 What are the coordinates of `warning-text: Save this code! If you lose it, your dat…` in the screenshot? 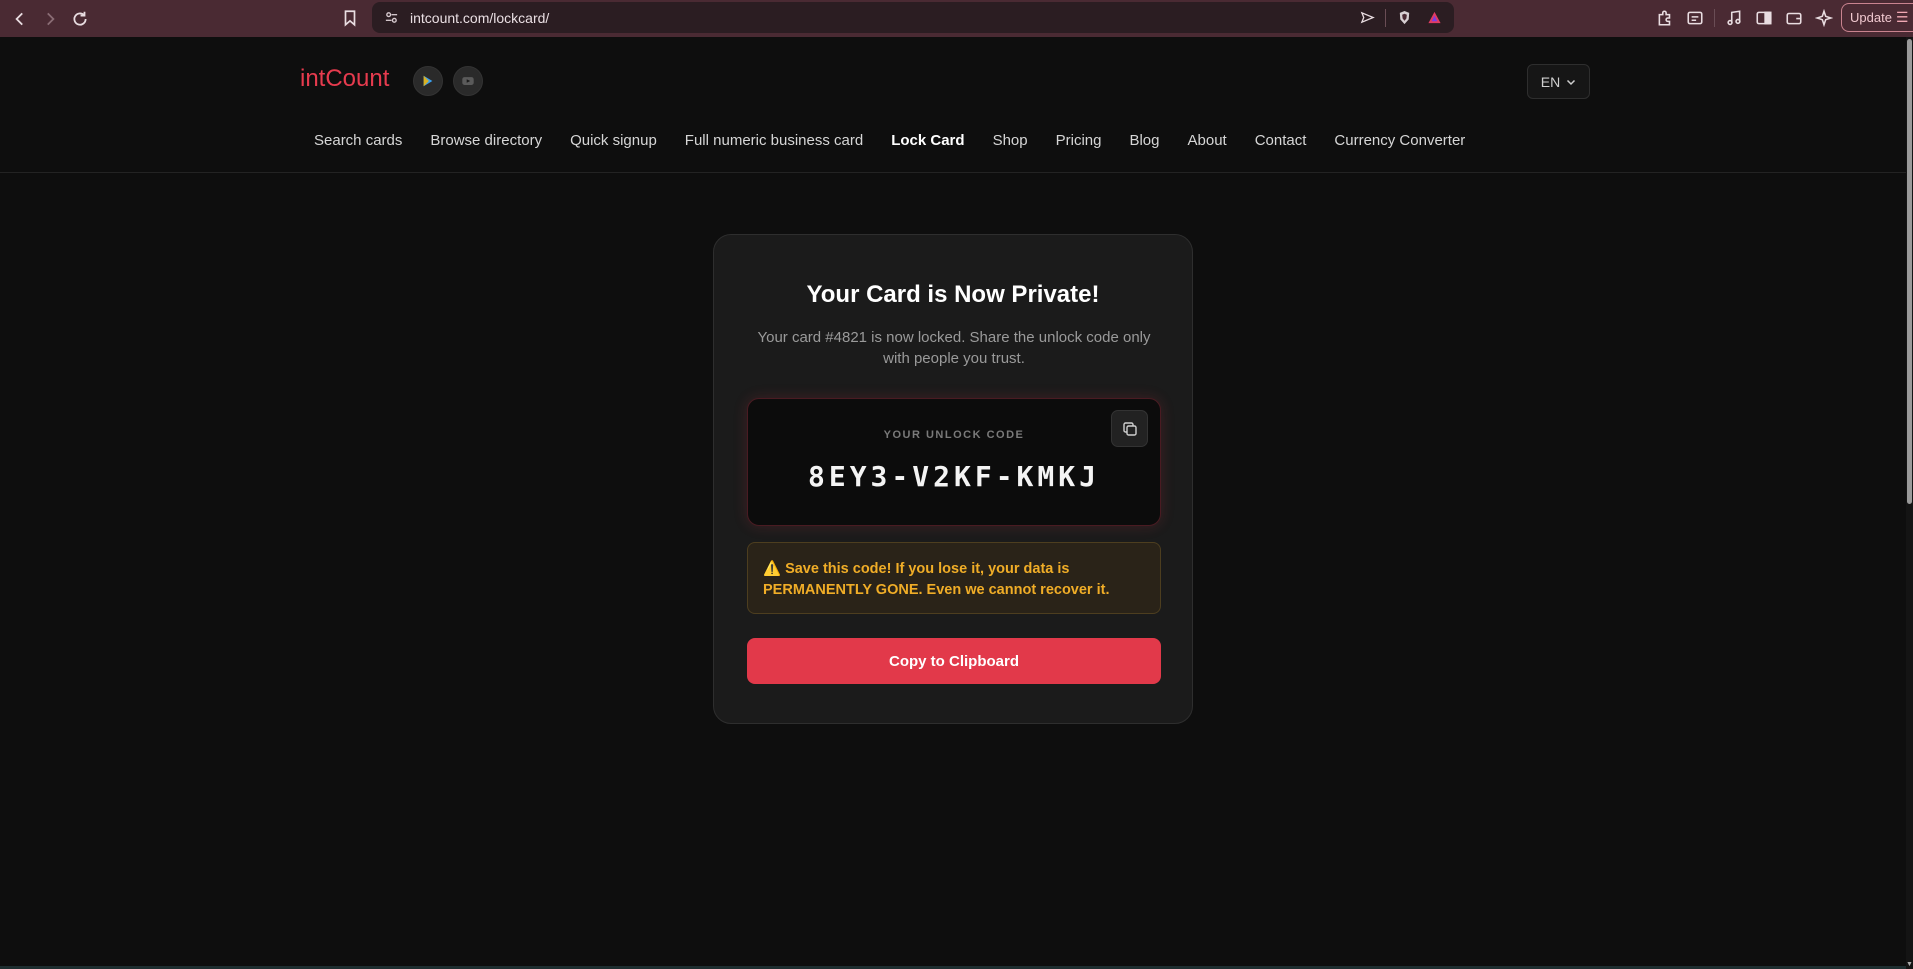 It's located at (936, 579).